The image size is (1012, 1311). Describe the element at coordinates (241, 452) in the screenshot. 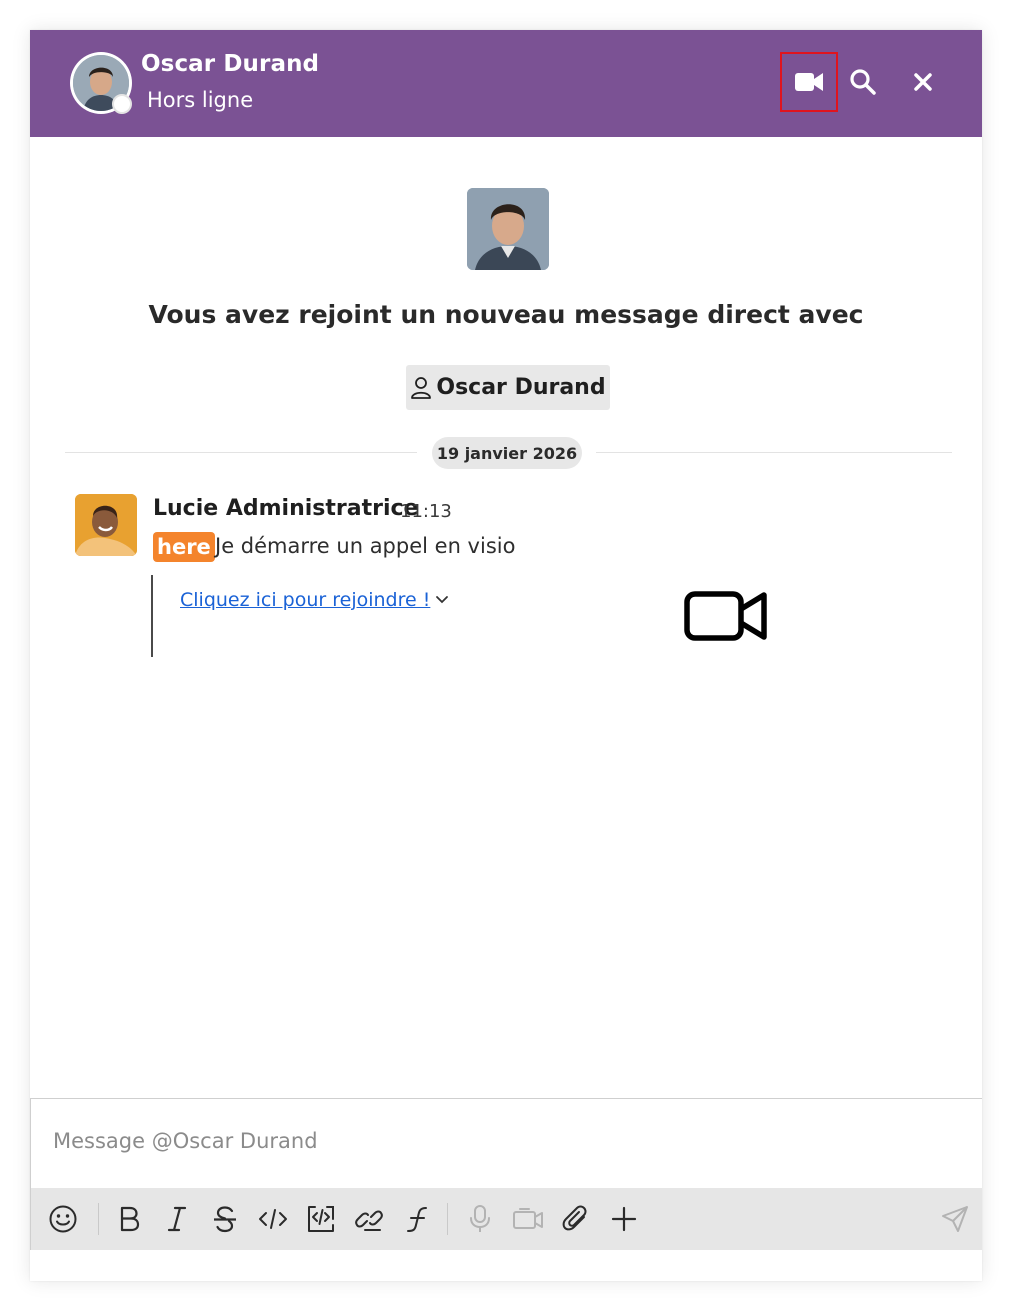

I see `date-divider-left` at that location.